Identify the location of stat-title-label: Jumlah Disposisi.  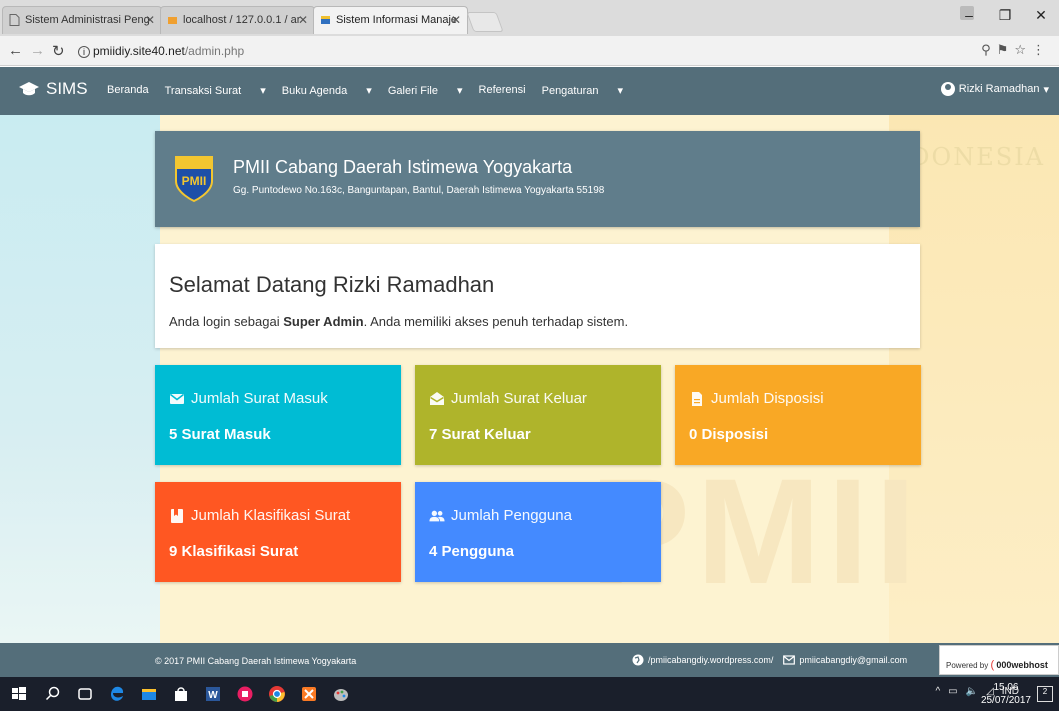
(767, 398).